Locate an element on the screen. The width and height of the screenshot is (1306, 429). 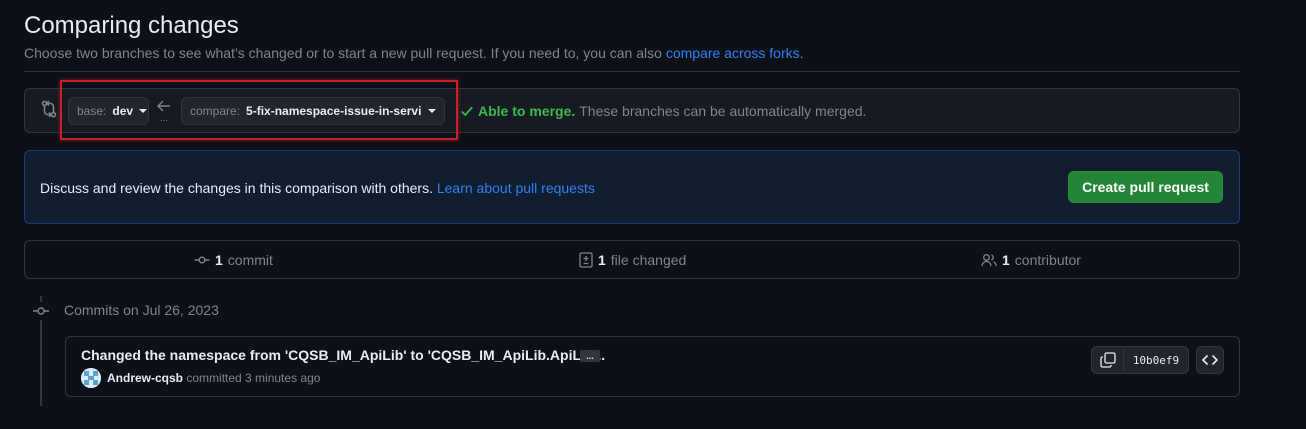
merge-status-text: Able to merge. is located at coordinates (527, 111).